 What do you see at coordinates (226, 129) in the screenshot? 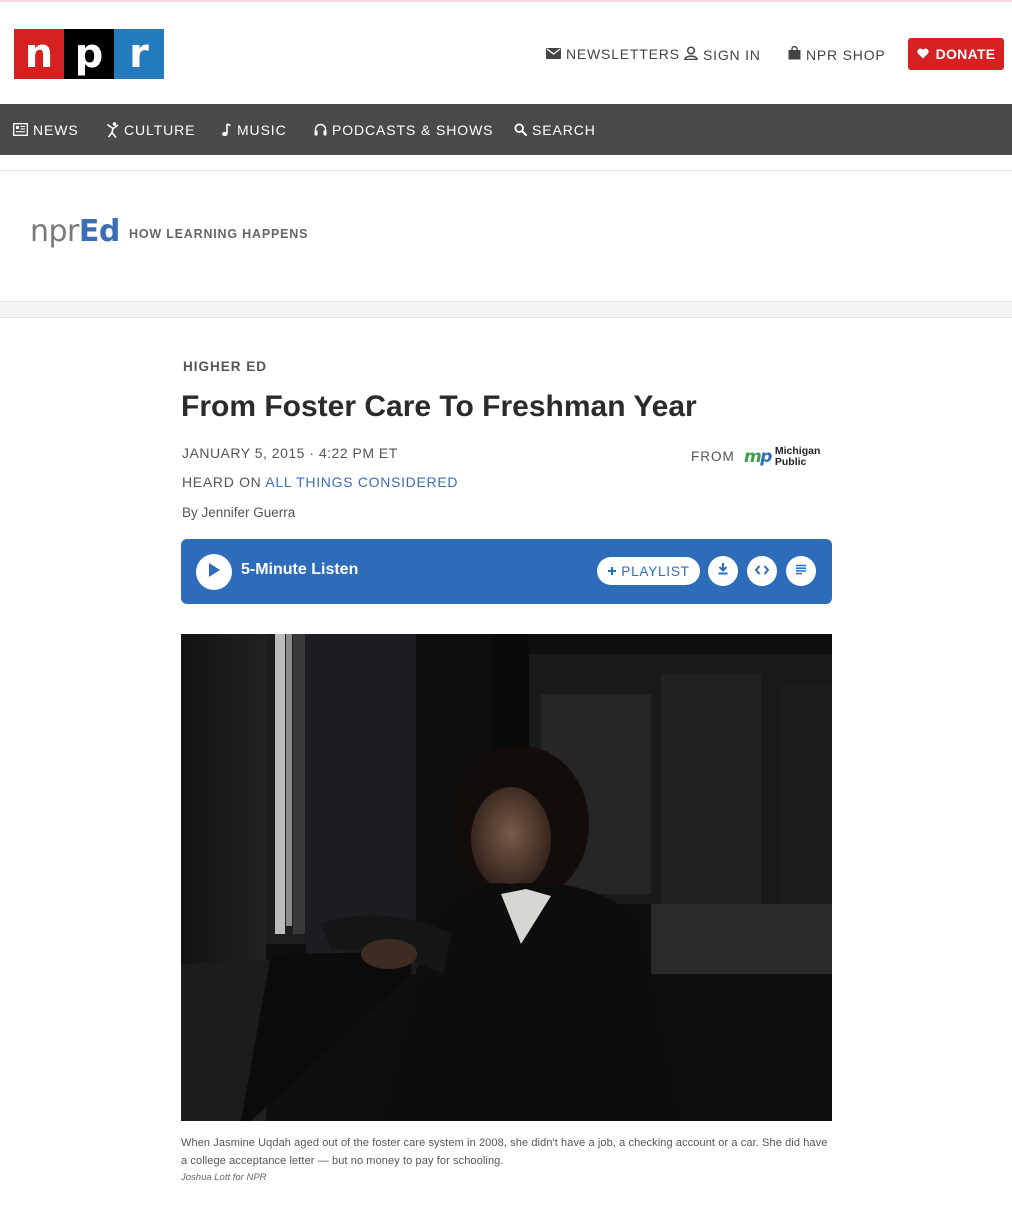
I see `music-note-icon` at bounding box center [226, 129].